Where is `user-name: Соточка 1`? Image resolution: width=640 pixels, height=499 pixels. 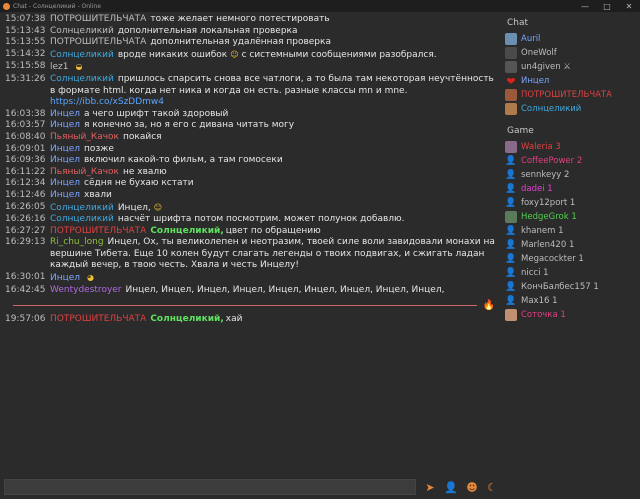
user-name: Соточка 1 is located at coordinates (543, 315).